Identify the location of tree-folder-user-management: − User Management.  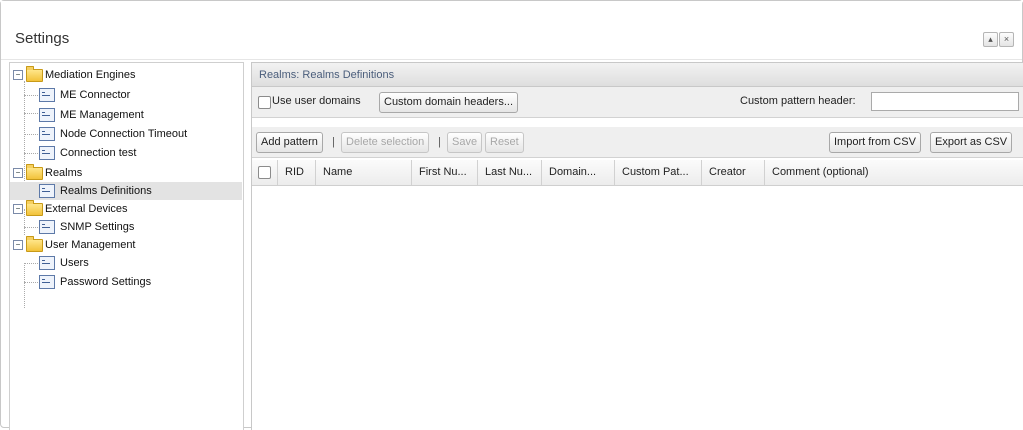
(126, 245).